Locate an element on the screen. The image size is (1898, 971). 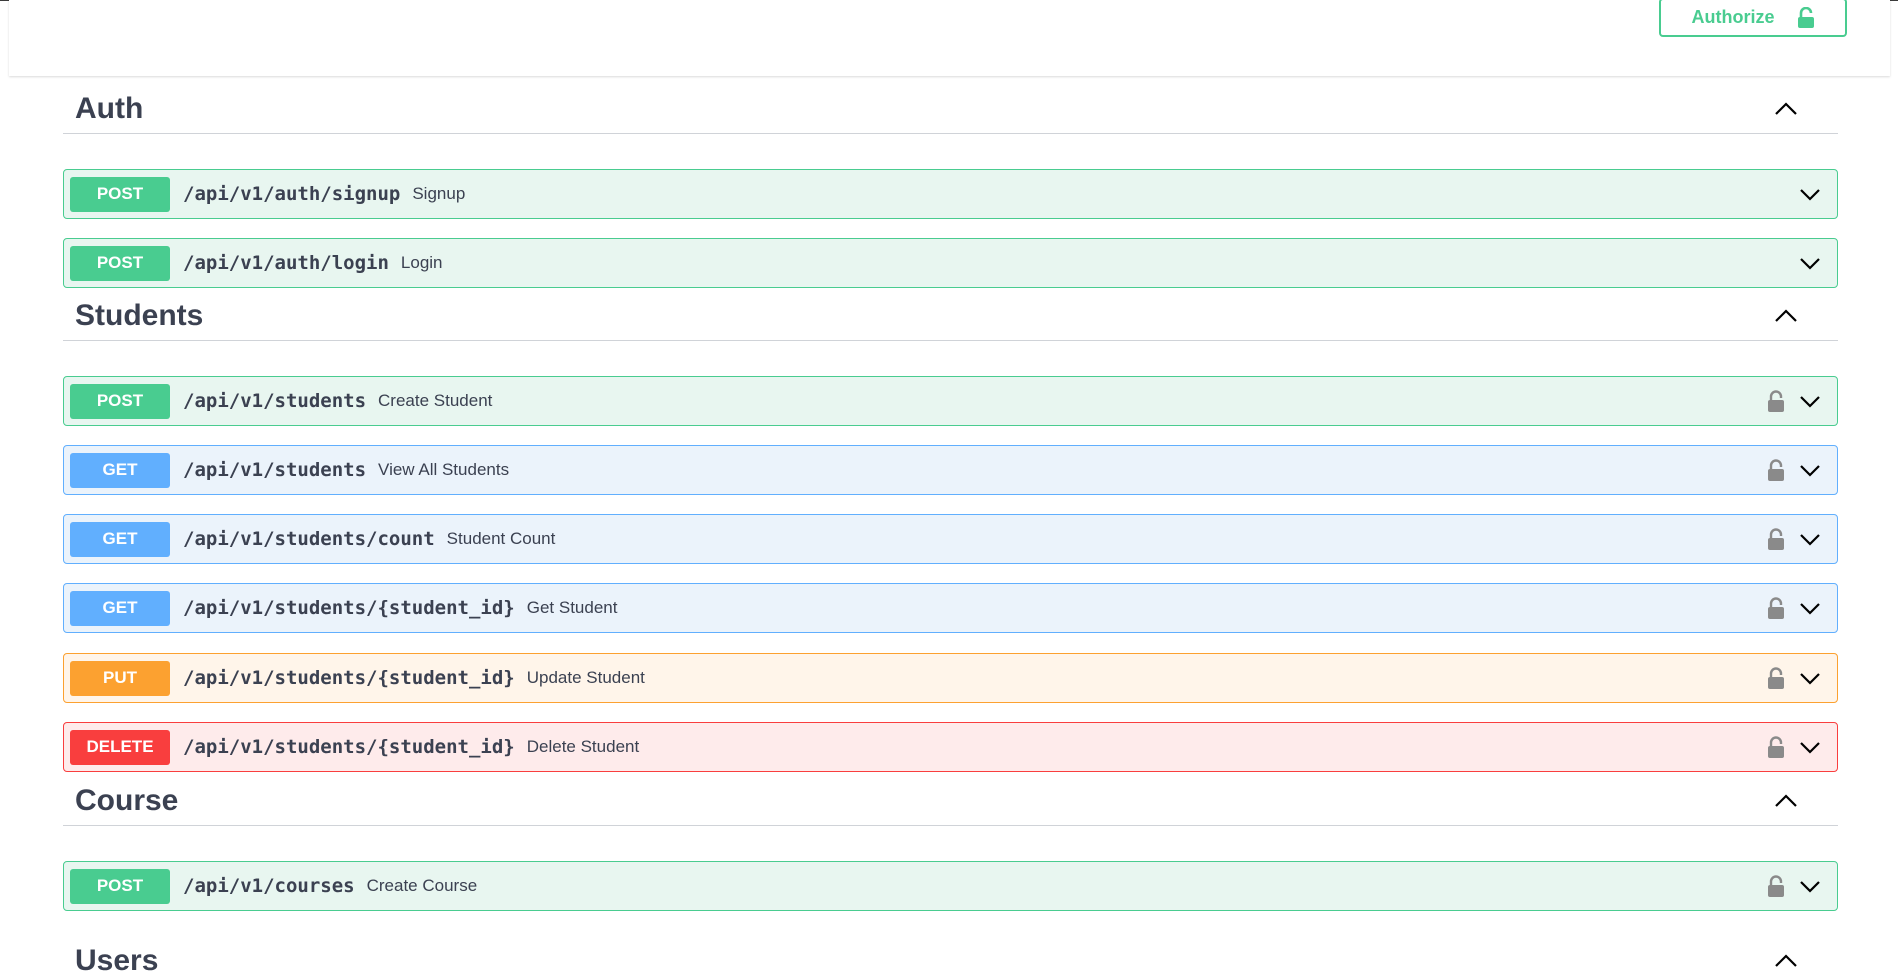
unlocked-icon is located at coordinates (1806, 17).